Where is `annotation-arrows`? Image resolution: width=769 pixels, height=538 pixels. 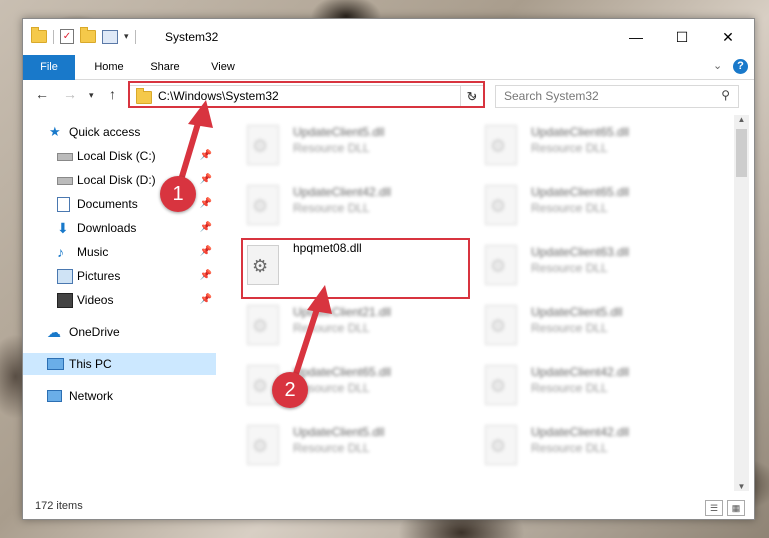
annotation-arrows is located at coordinates (253, 243).